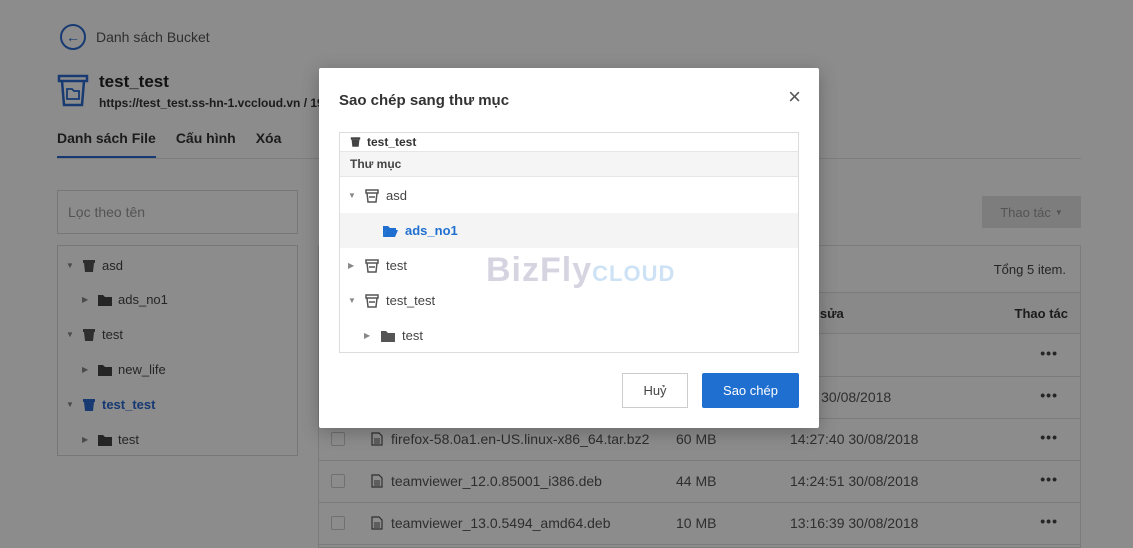 The height and width of the screenshot is (548, 1133). Describe the element at coordinates (424, 100) in the screenshot. I see `dialog-title: Sao chép sang thư mục` at that location.